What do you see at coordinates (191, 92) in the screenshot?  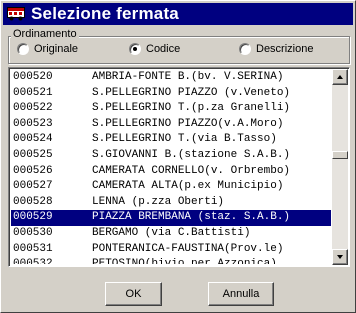 I see `stop-name: S.PELLEGRINO PIAZZO (v.Veneto)` at bounding box center [191, 92].